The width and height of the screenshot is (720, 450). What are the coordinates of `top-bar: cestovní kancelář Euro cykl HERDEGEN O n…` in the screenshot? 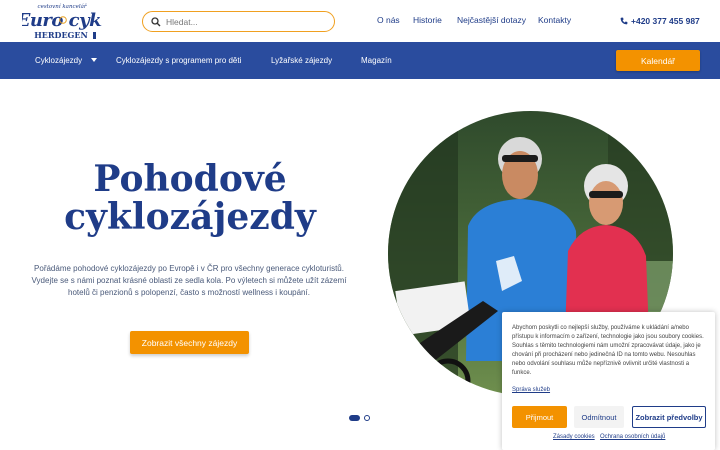 It's located at (360, 21).